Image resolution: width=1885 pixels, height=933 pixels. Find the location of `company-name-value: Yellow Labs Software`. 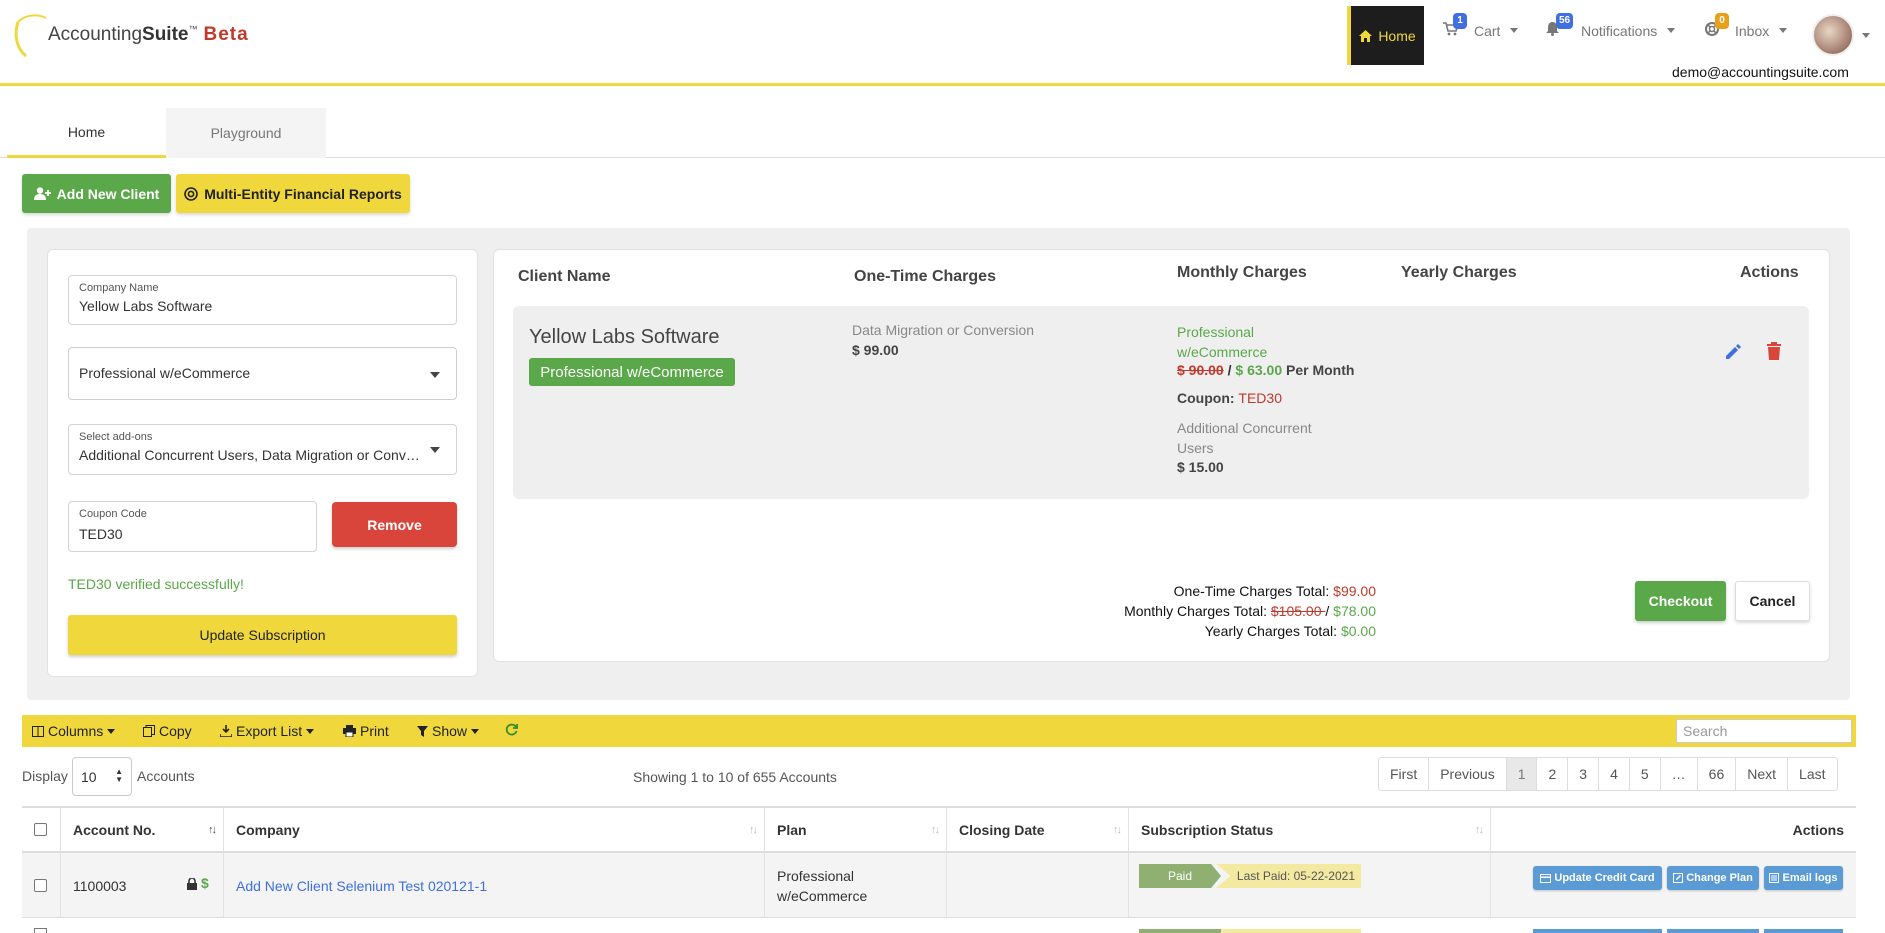

company-name-value: Yellow Labs Software is located at coordinates (146, 306).